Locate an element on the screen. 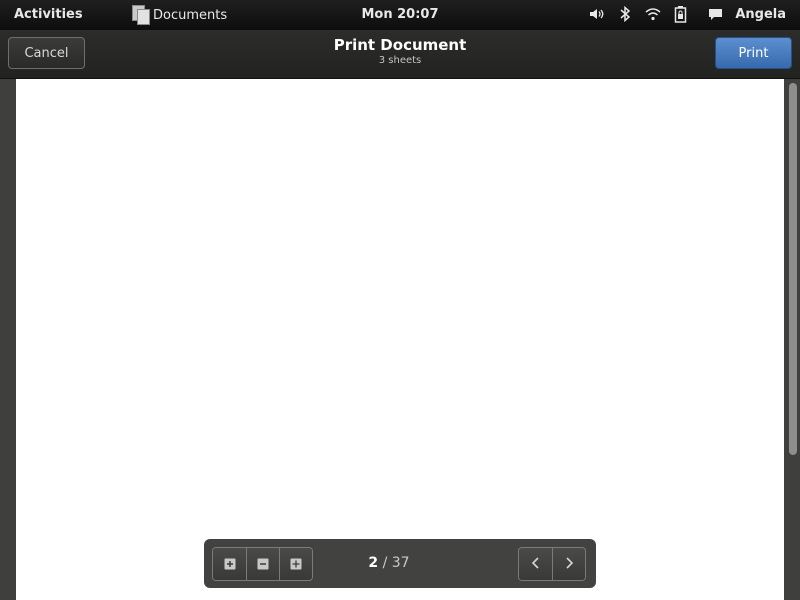  scrollbar-thumb is located at coordinates (793, 269).